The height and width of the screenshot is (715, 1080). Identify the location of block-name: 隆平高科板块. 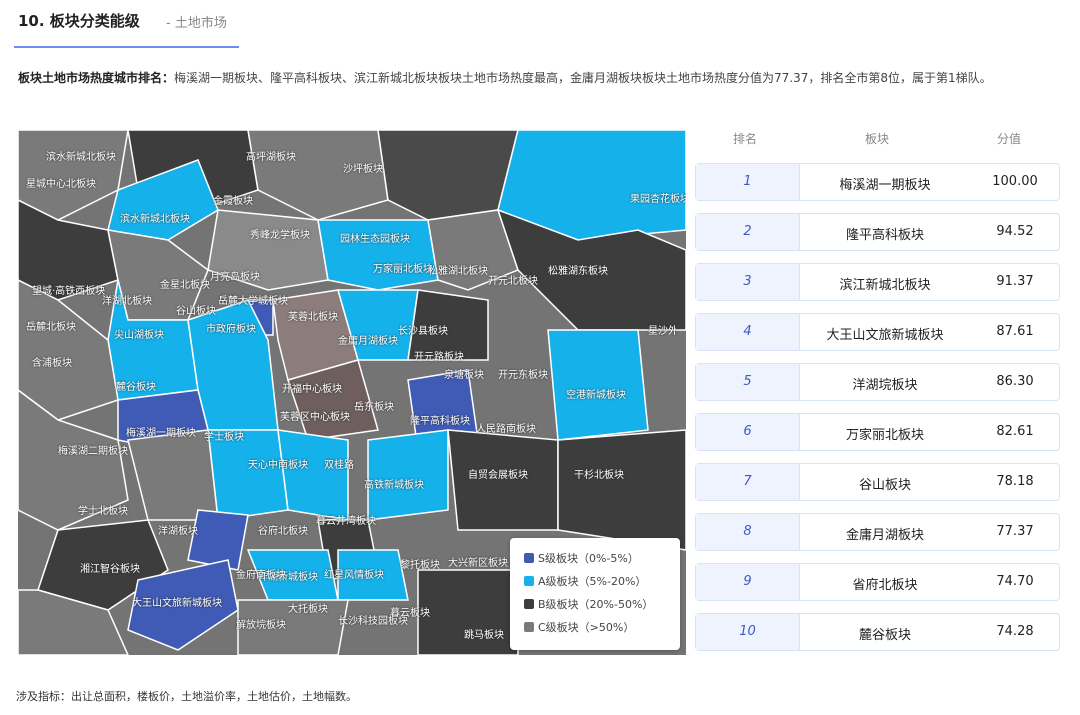
(884, 235).